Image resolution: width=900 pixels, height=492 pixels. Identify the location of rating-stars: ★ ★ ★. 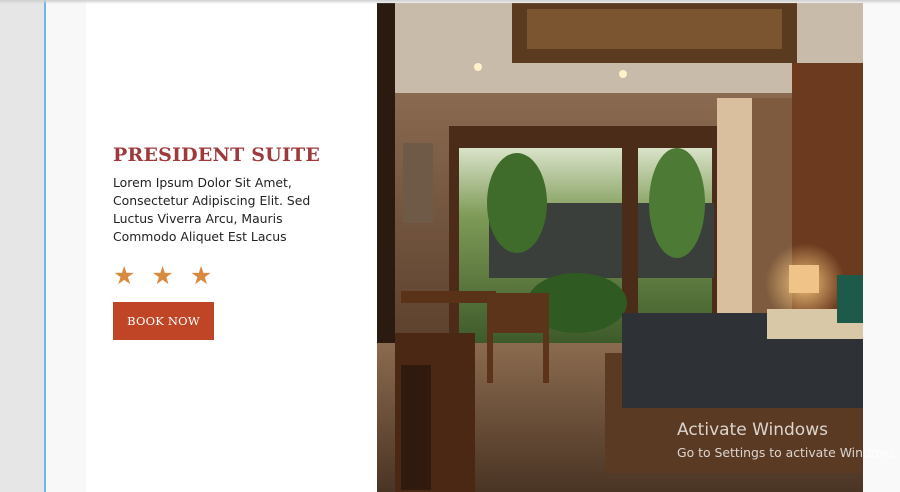
(218, 276).